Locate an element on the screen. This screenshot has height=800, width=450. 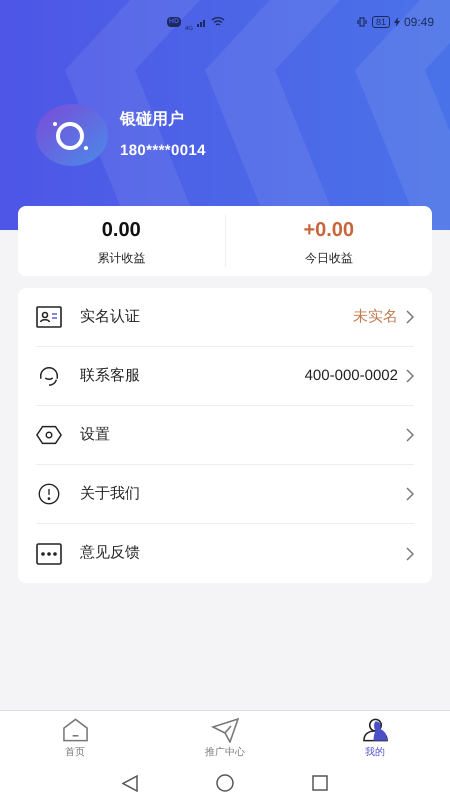
avatar-logo-icon is located at coordinates (72, 135).